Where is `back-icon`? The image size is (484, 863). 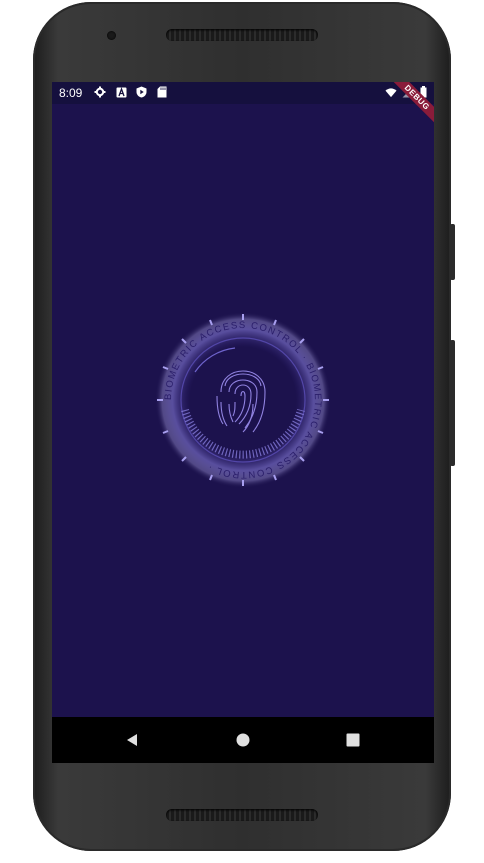
back-icon is located at coordinates (132, 740).